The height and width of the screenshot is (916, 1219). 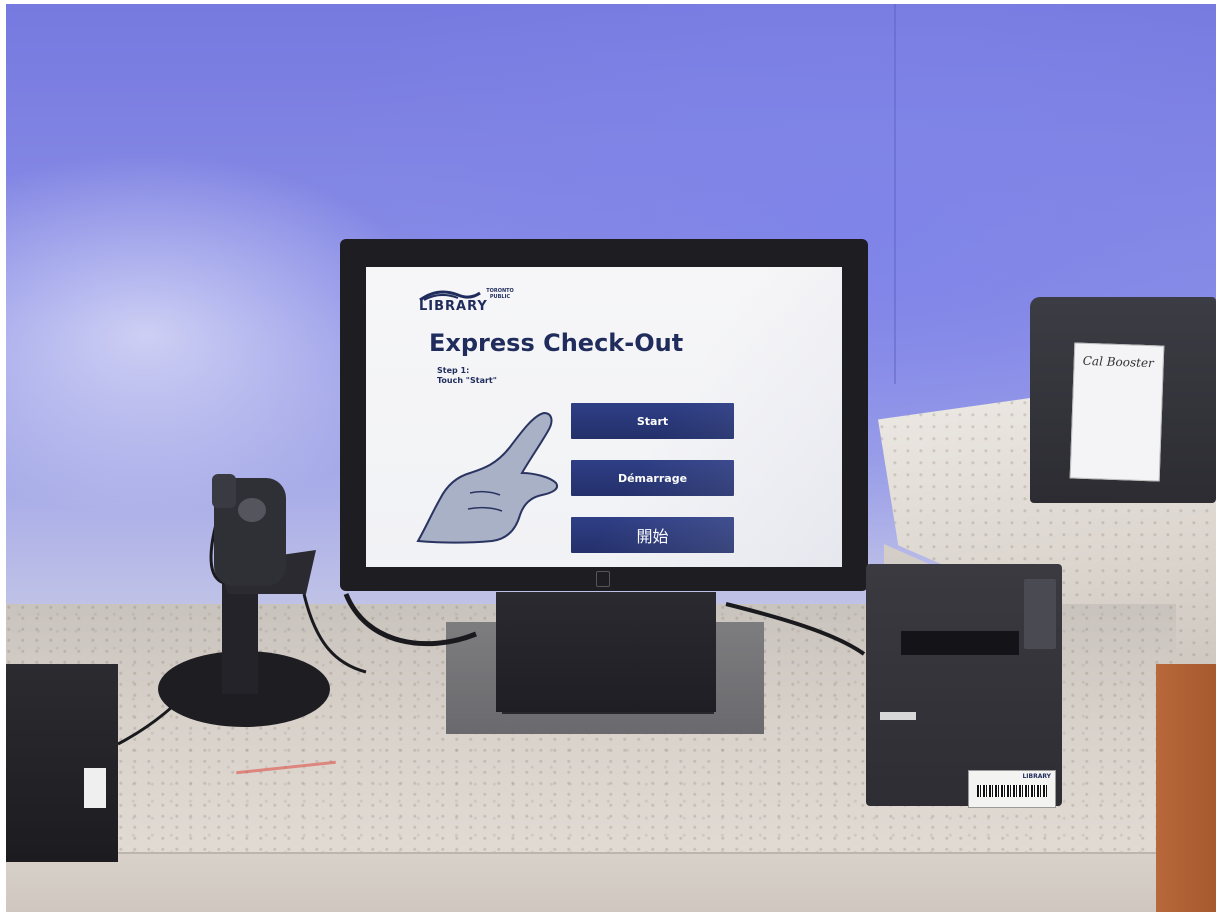 What do you see at coordinates (487, 477) in the screenshot?
I see `pointing-hand-icon` at bounding box center [487, 477].